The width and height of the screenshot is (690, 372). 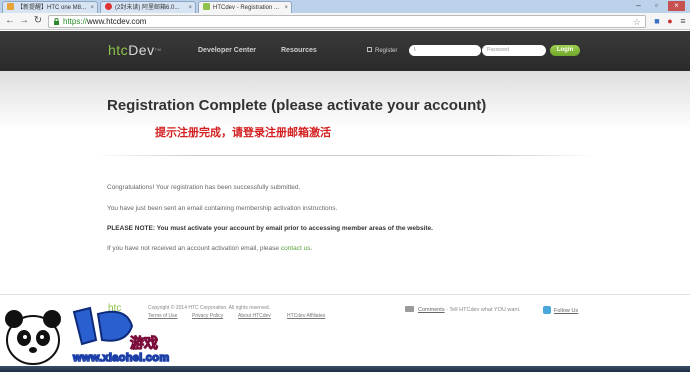 What do you see at coordinates (560, 310) in the screenshot?
I see `follow-us-link: Follow Us` at bounding box center [560, 310].